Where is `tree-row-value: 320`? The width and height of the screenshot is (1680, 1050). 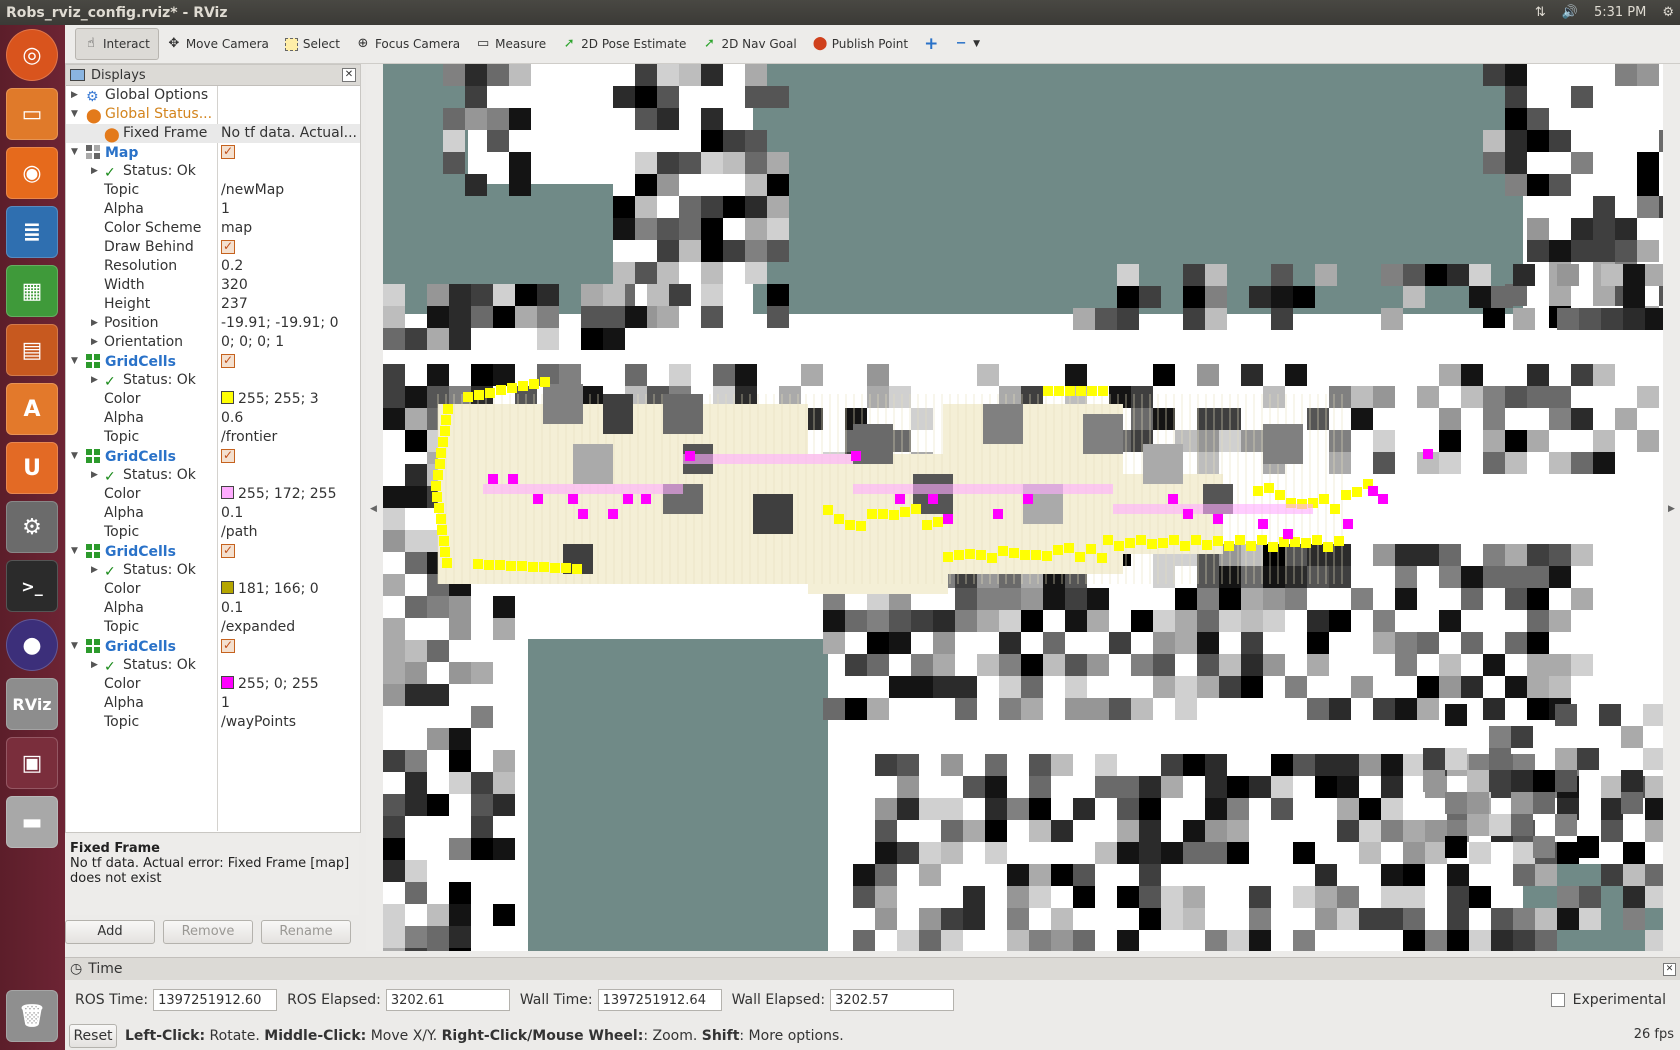
tree-row-value: 320 is located at coordinates (234, 285).